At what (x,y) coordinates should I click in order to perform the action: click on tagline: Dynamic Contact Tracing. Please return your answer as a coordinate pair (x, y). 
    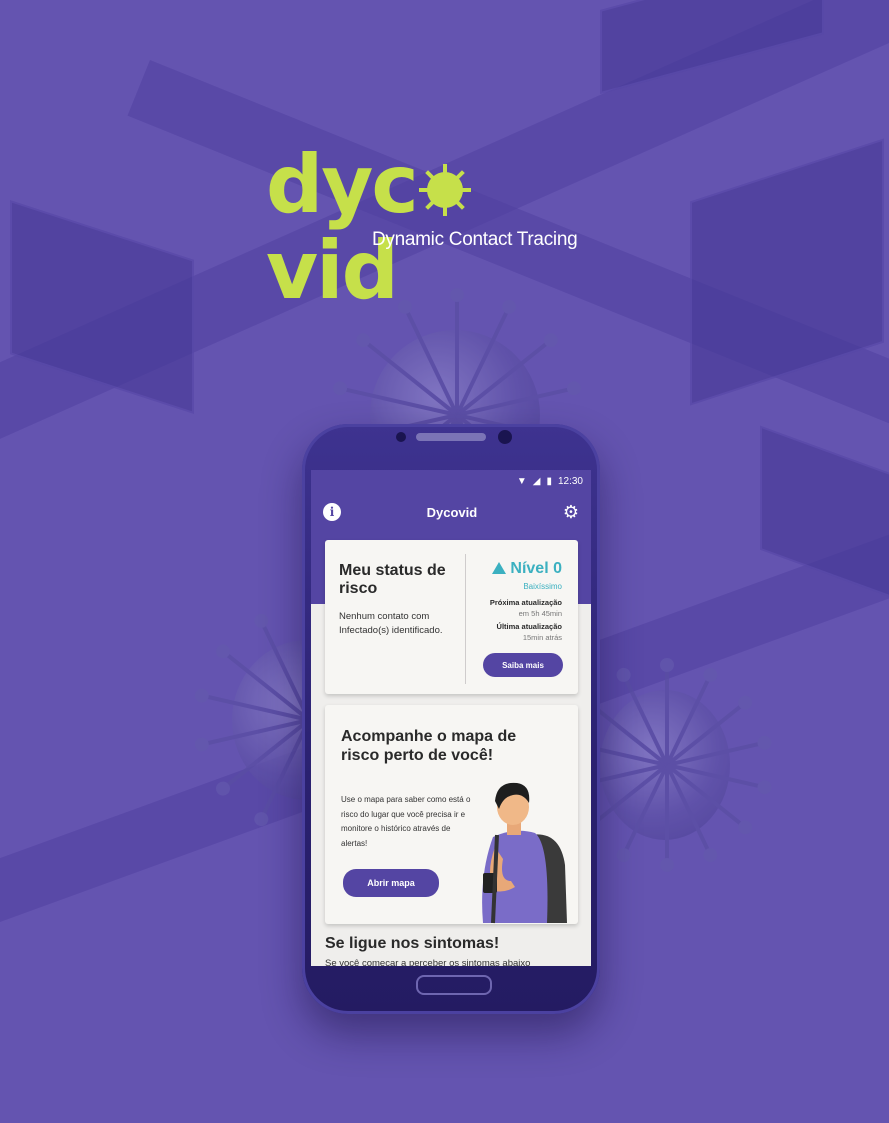
    Looking at the image, I should click on (475, 239).